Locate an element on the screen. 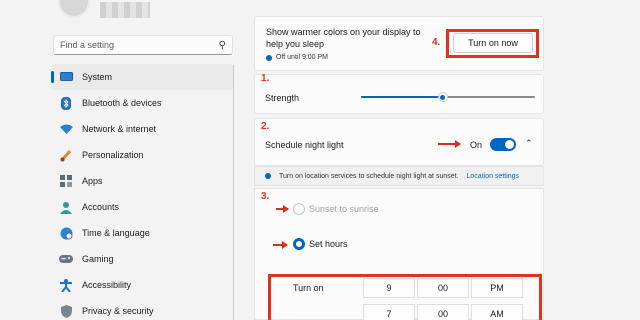  strength-slider-thumb is located at coordinates (442, 97).